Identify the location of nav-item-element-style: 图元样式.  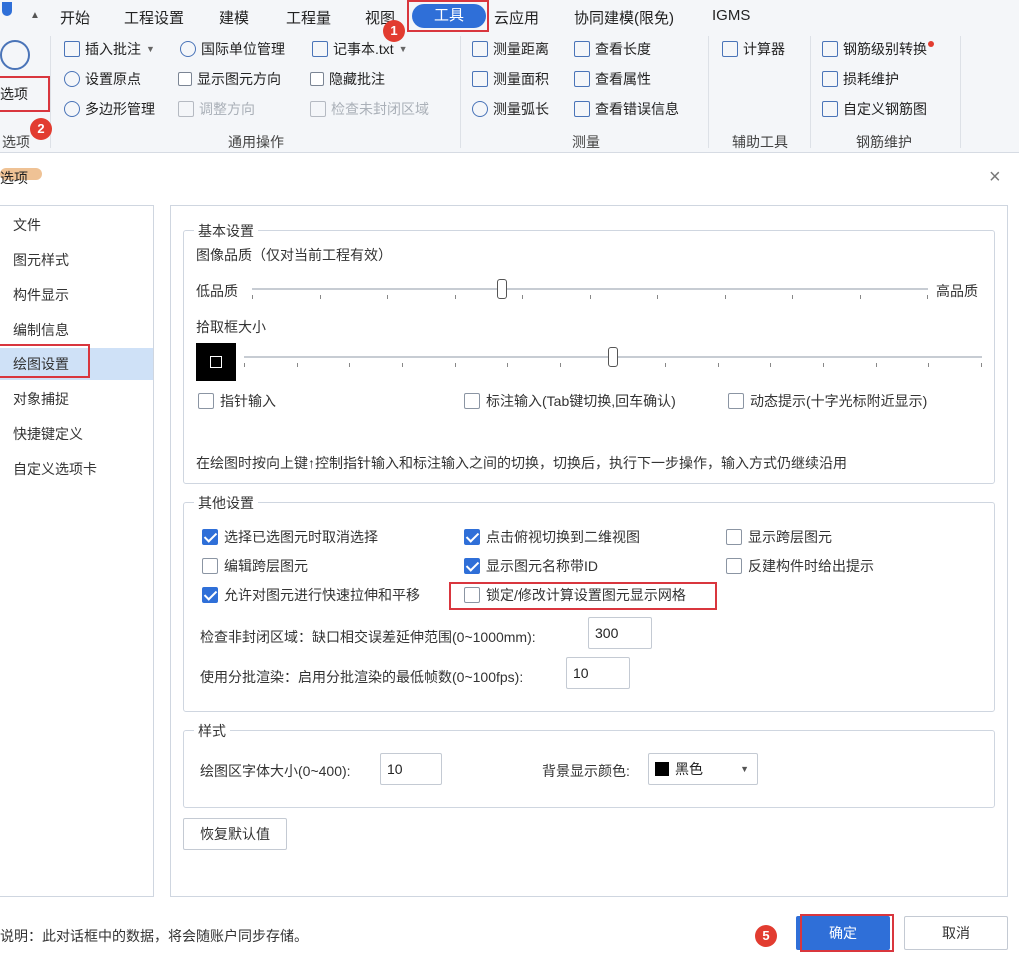
(76, 260).